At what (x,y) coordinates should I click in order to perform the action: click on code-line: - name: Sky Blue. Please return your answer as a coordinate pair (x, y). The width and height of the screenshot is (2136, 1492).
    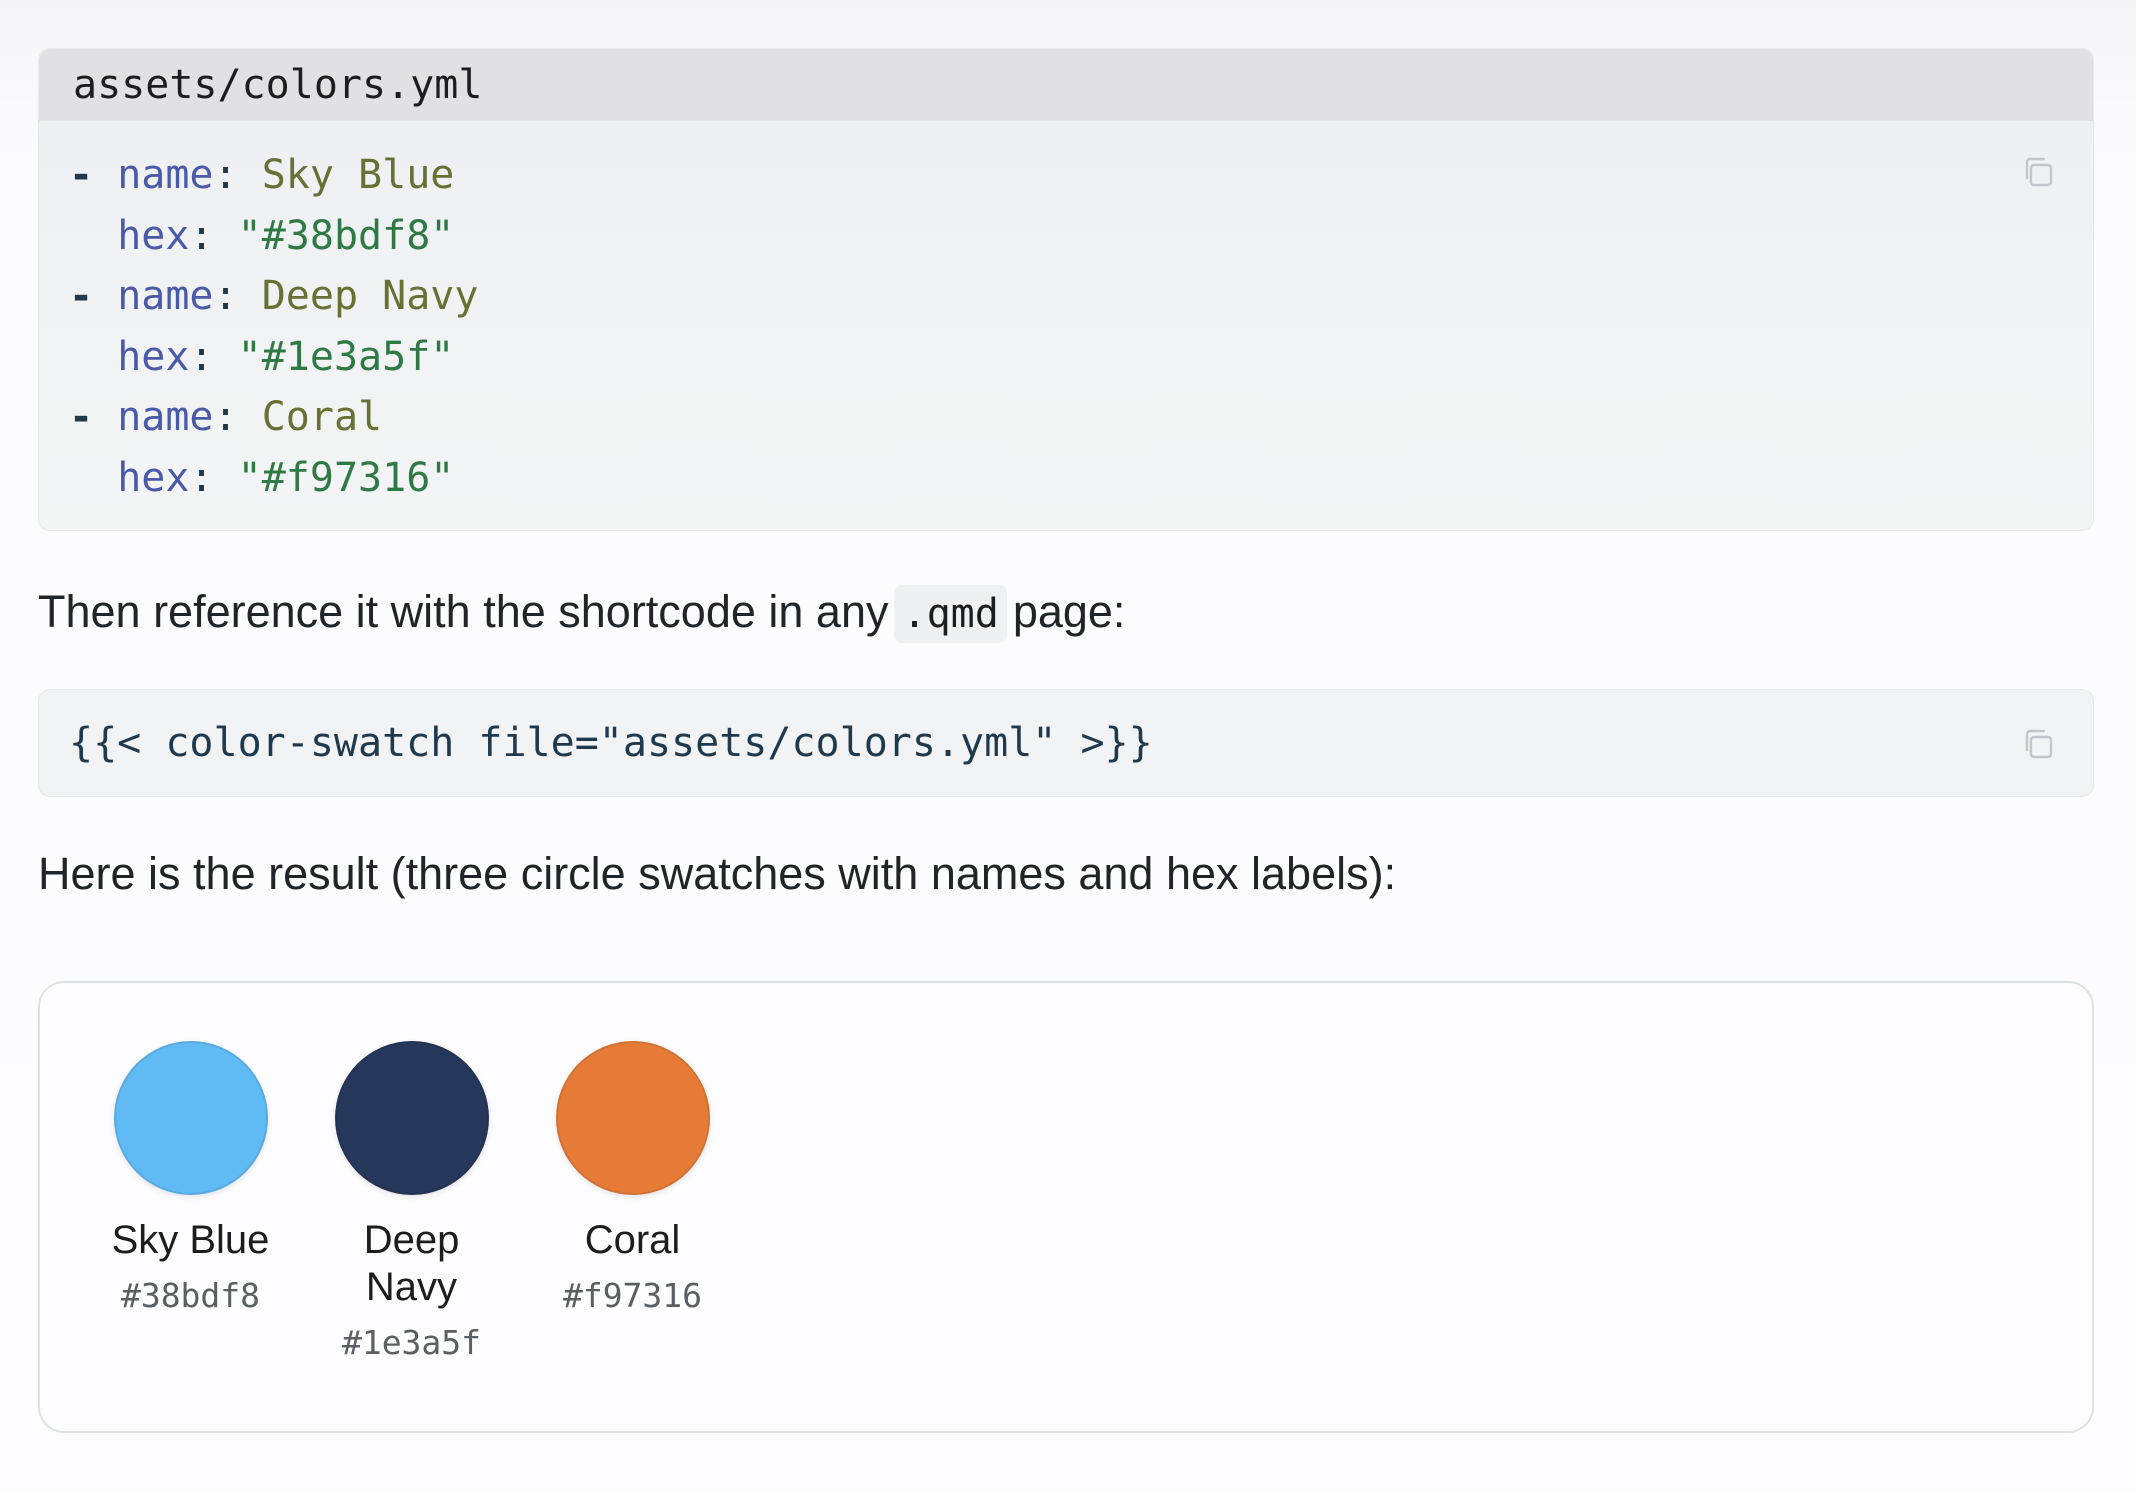
    Looking at the image, I should click on (1066, 175).